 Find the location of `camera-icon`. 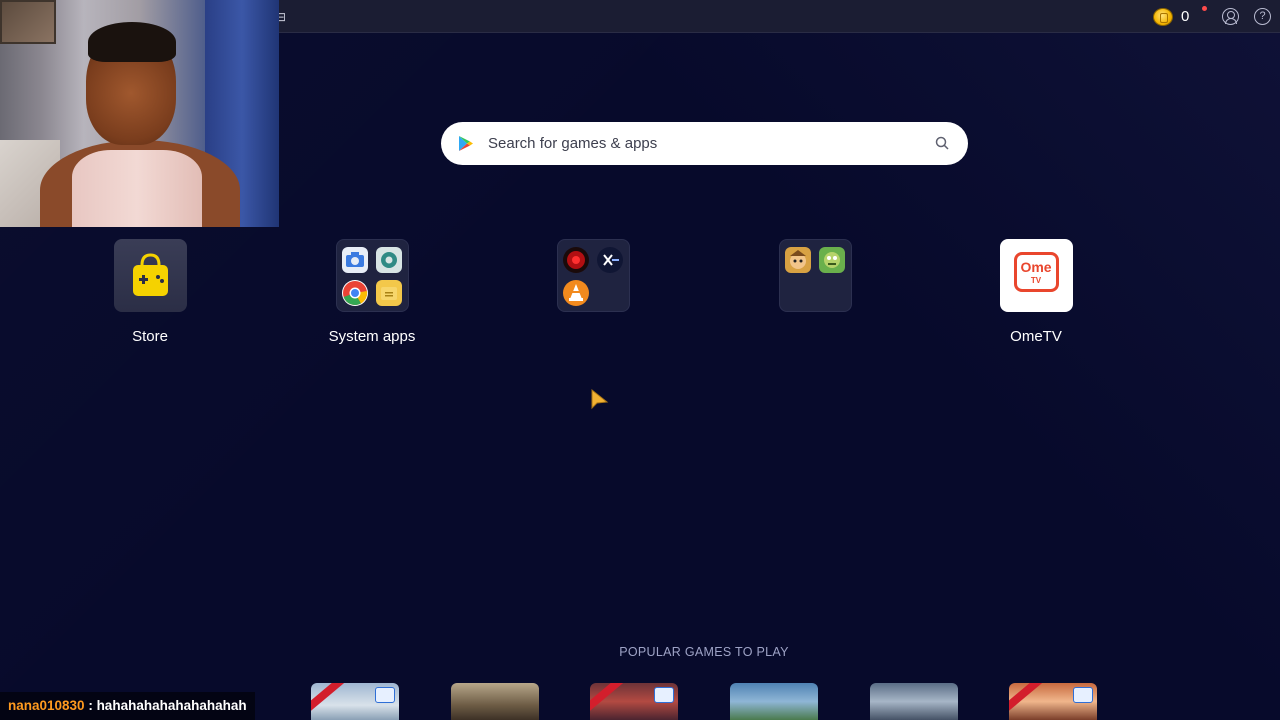

camera-icon is located at coordinates (354, 260).